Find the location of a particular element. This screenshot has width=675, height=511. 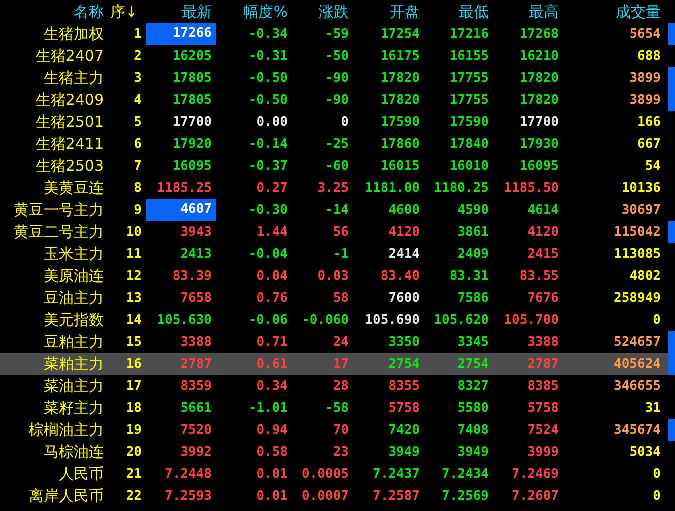

row-number: 3 is located at coordinates (138, 78).